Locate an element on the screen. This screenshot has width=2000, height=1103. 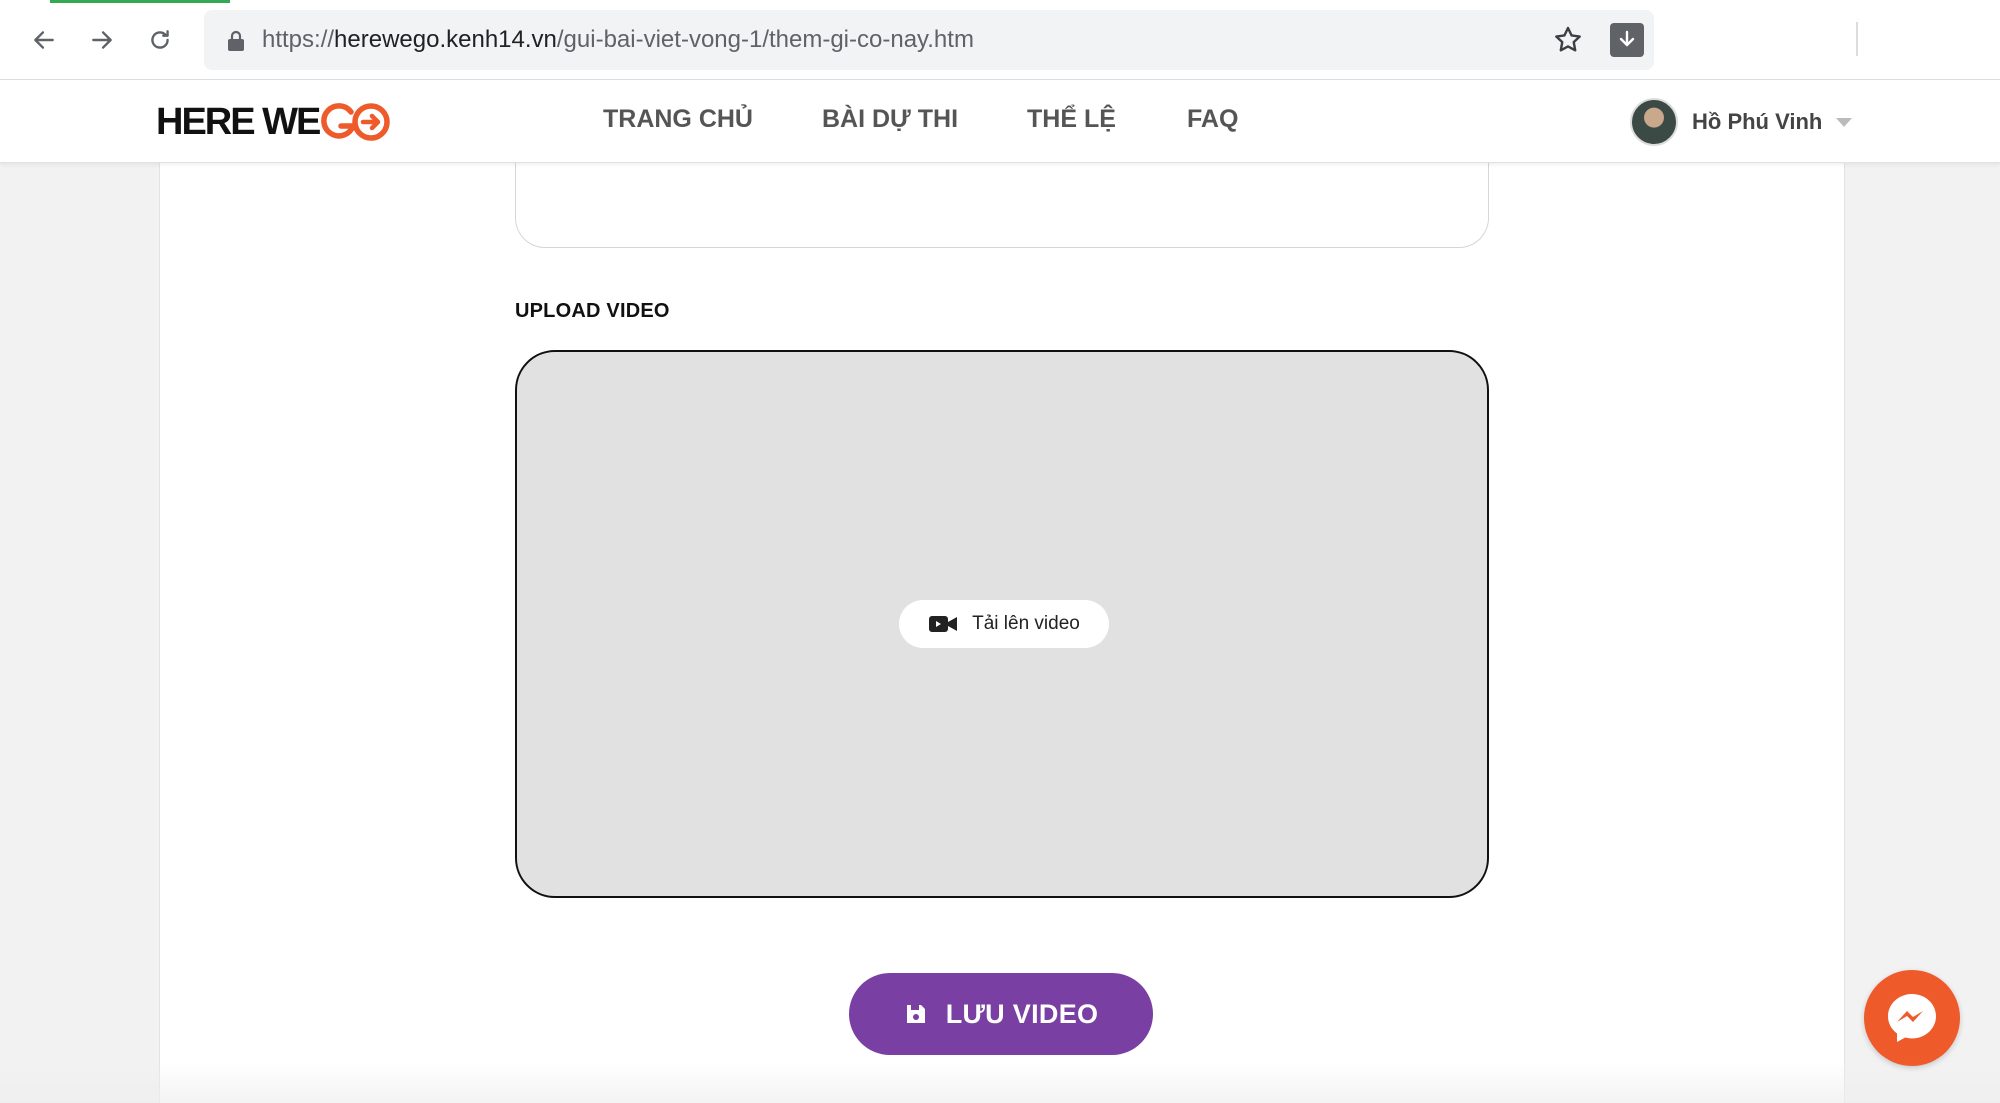
chevron-down-icon is located at coordinates (1844, 122).